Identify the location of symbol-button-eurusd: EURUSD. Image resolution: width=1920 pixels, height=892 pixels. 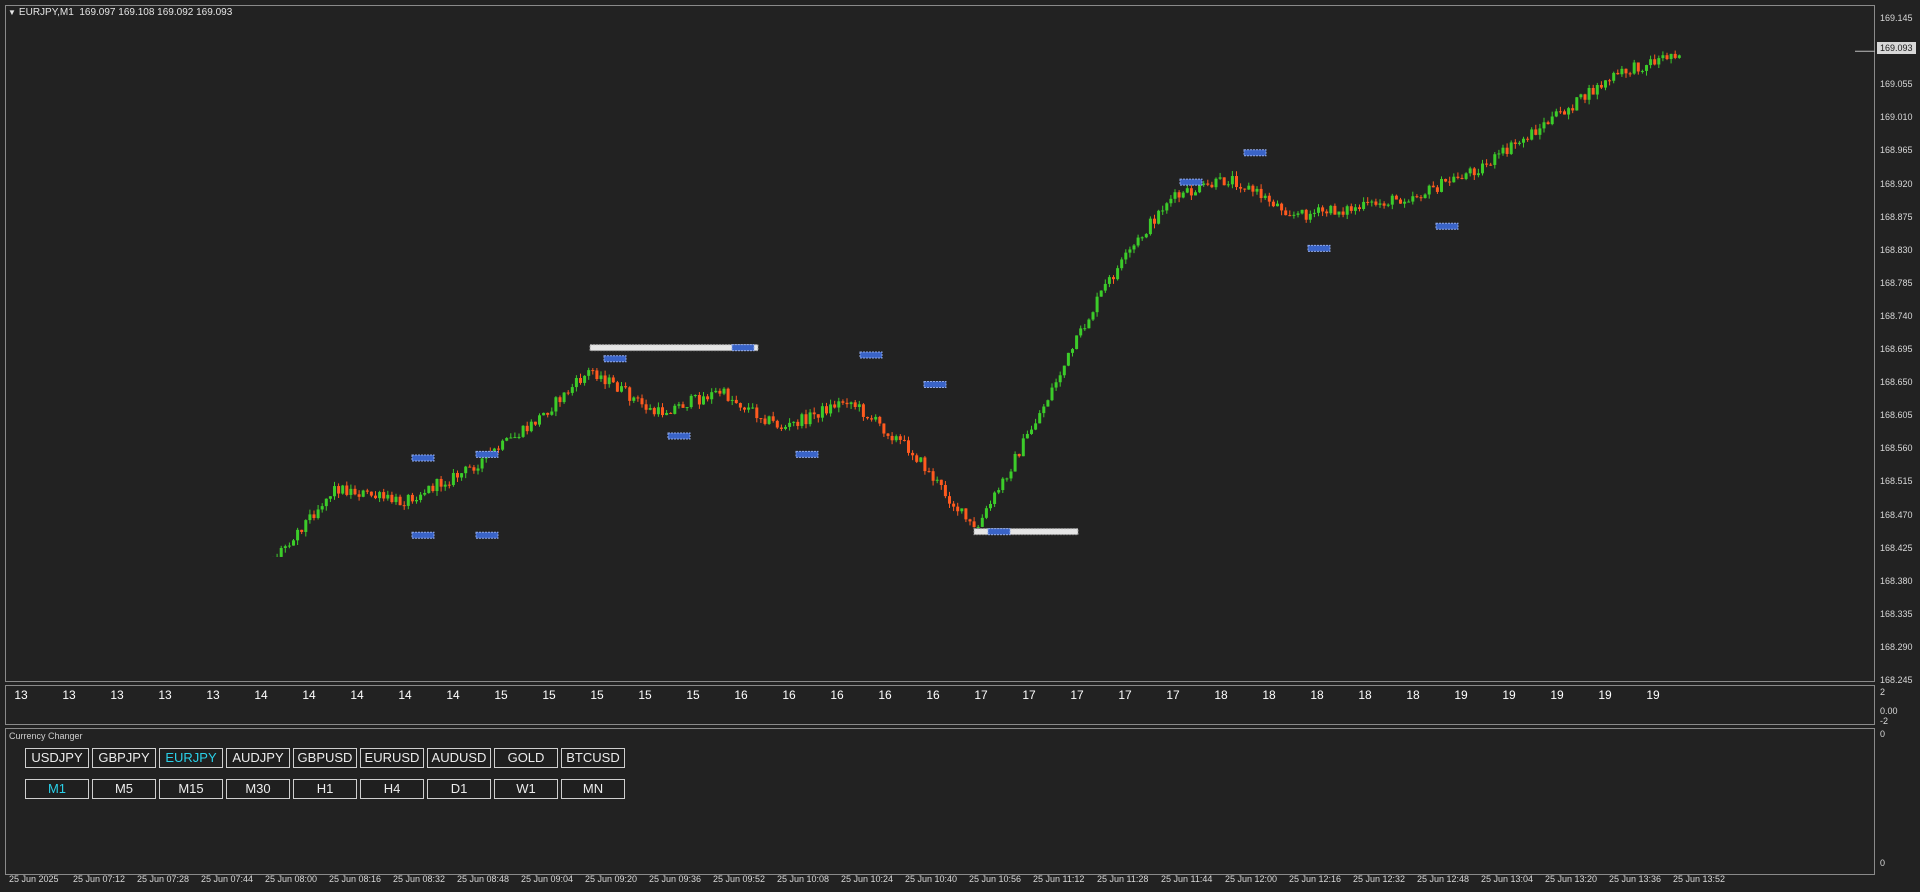
(392, 758).